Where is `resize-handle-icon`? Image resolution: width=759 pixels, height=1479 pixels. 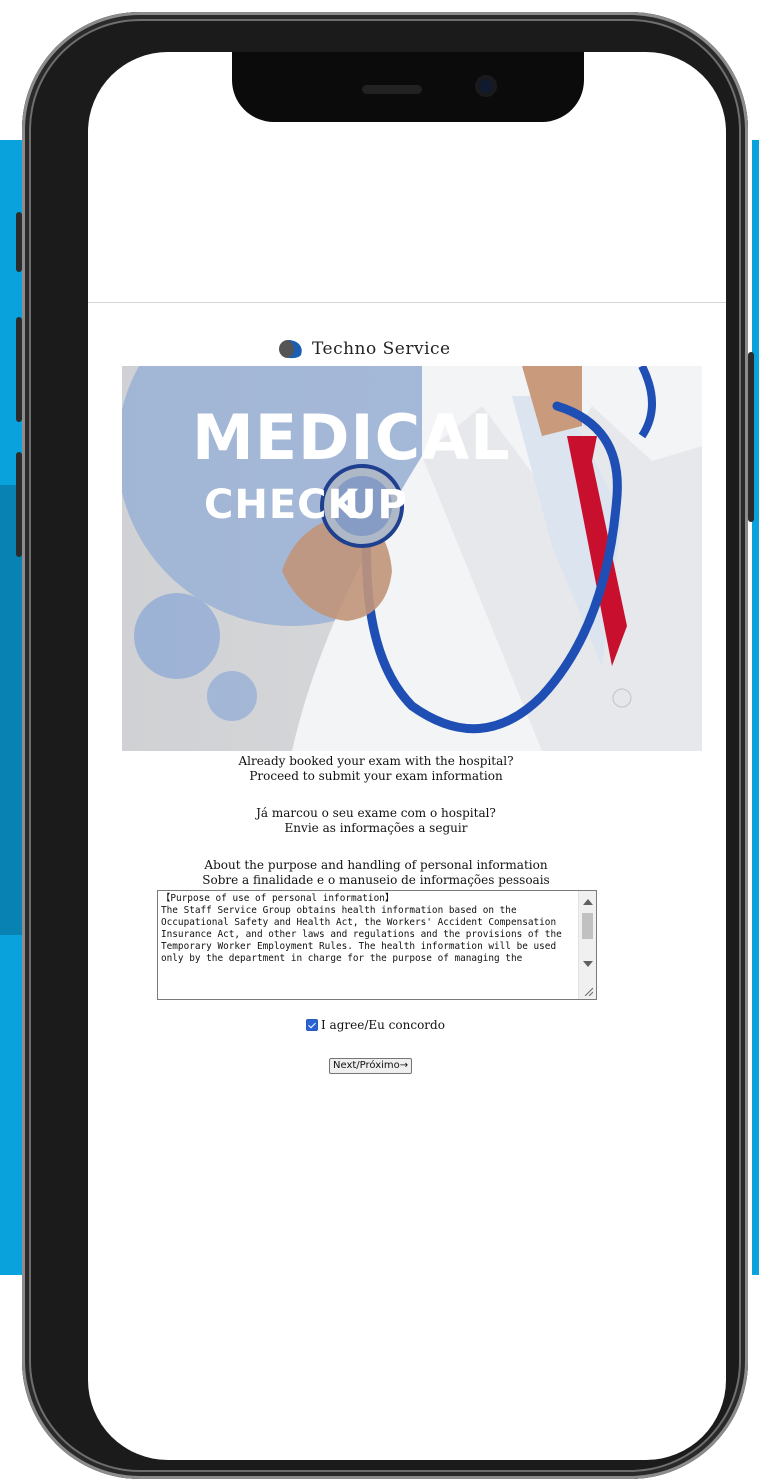 resize-handle-icon is located at coordinates (588, 991).